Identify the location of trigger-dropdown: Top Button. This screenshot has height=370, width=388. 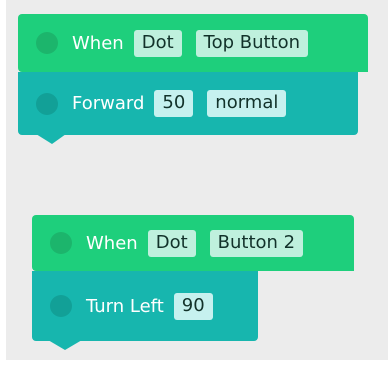
(252, 43).